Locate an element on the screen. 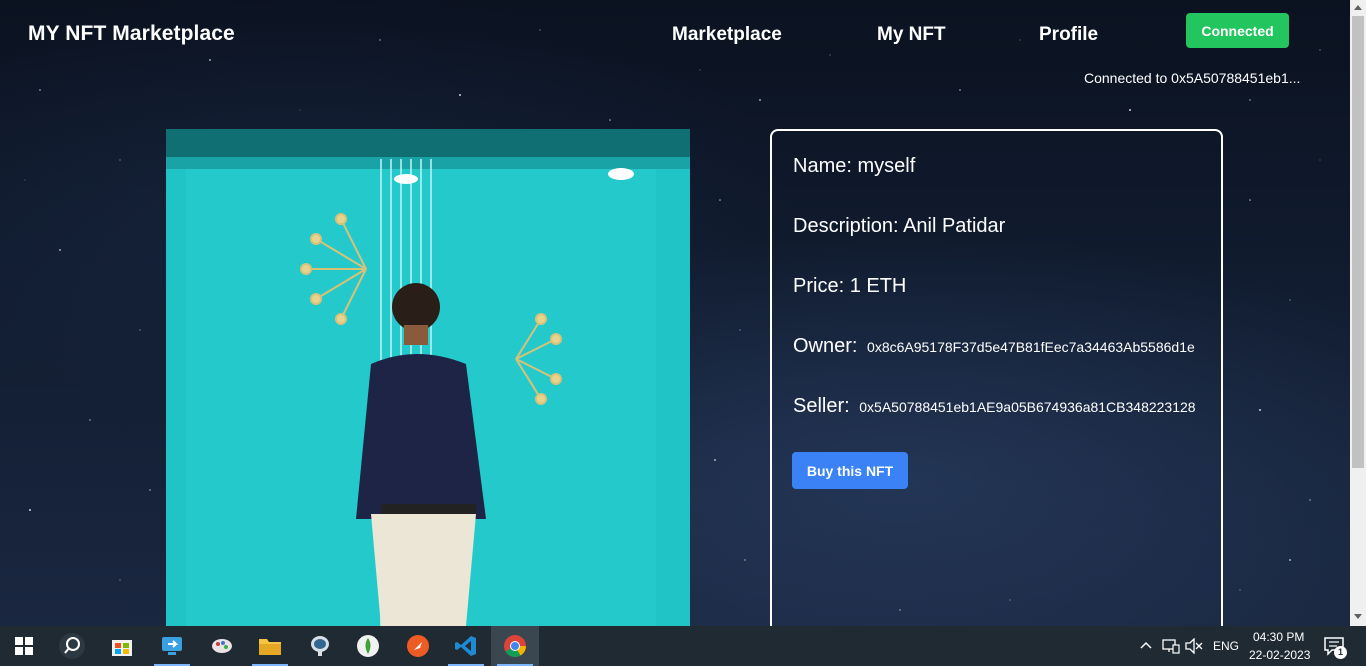 The width and height of the screenshot is (1366, 666). nft-price-label: Price: is located at coordinates (819, 286).